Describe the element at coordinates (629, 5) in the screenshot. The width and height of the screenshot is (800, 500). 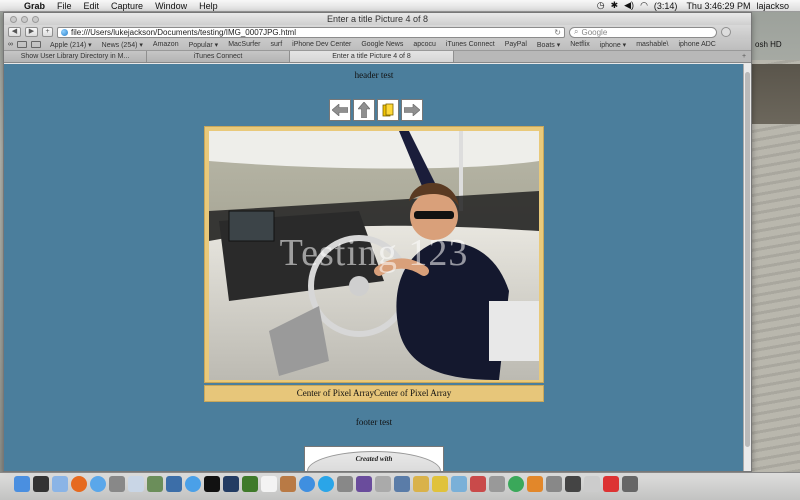
I see `volume-icon: ◀)` at that location.